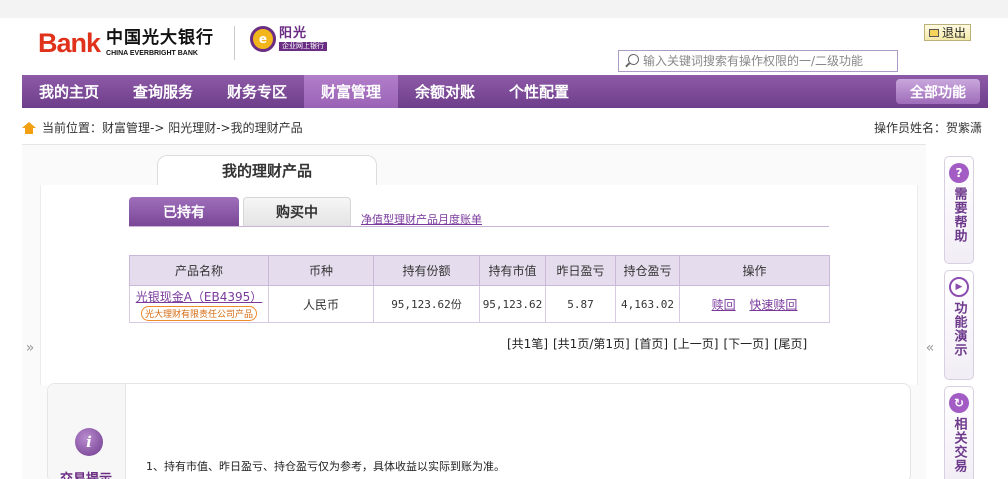 Image resolution: width=1008 pixels, height=479 pixels. I want to click on tips-title: 交易提示, so click(86, 473).